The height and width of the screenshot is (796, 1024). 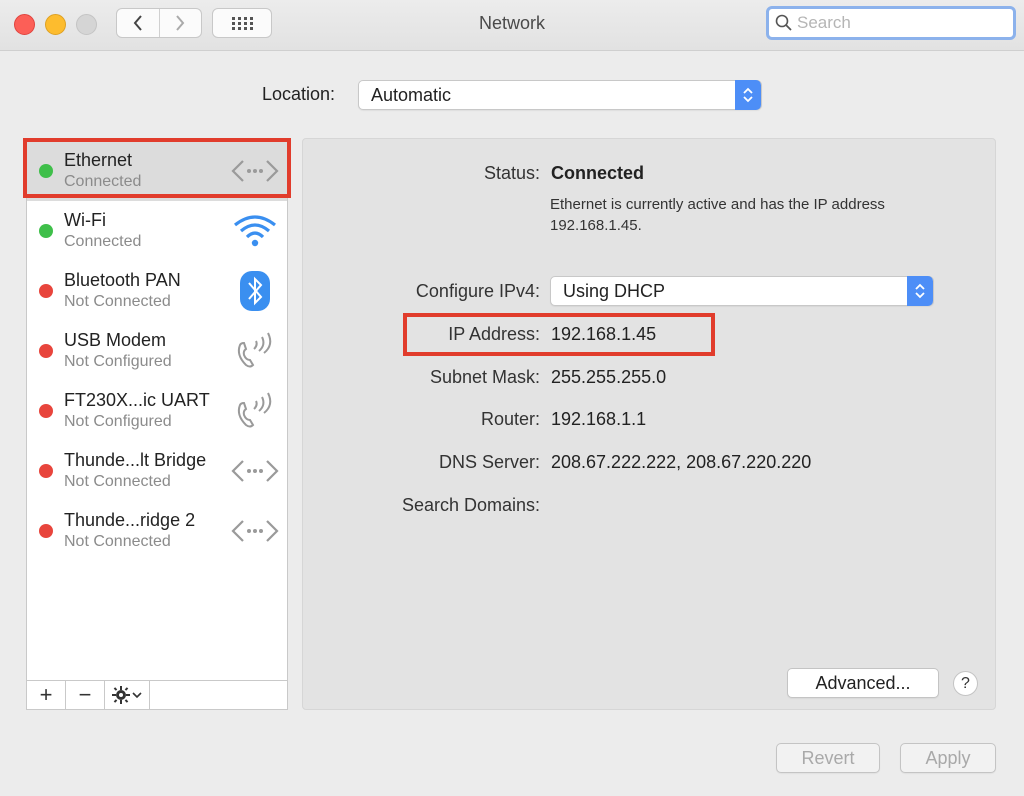 I want to click on ip-address-highlight-box, so click(x=559, y=334).